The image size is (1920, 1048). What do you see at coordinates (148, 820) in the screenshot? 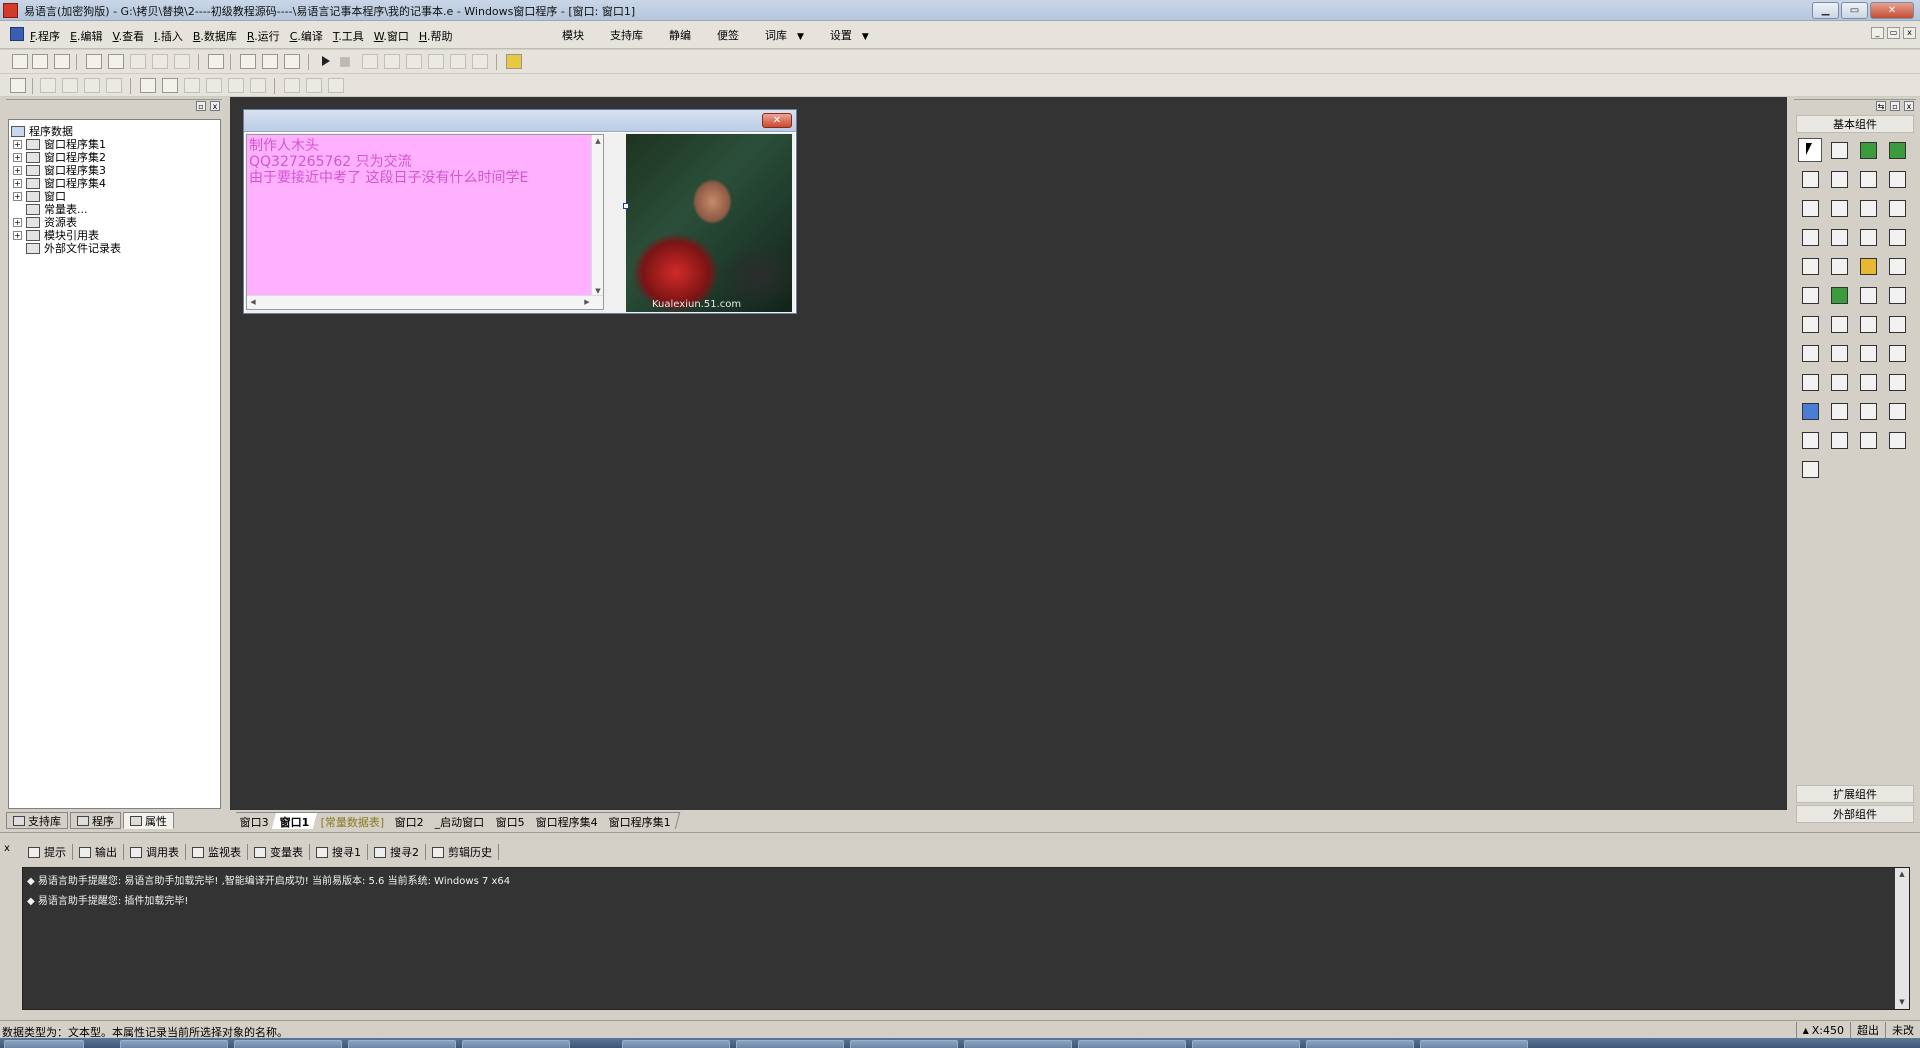
I see `tab-properties: 属性` at bounding box center [148, 820].